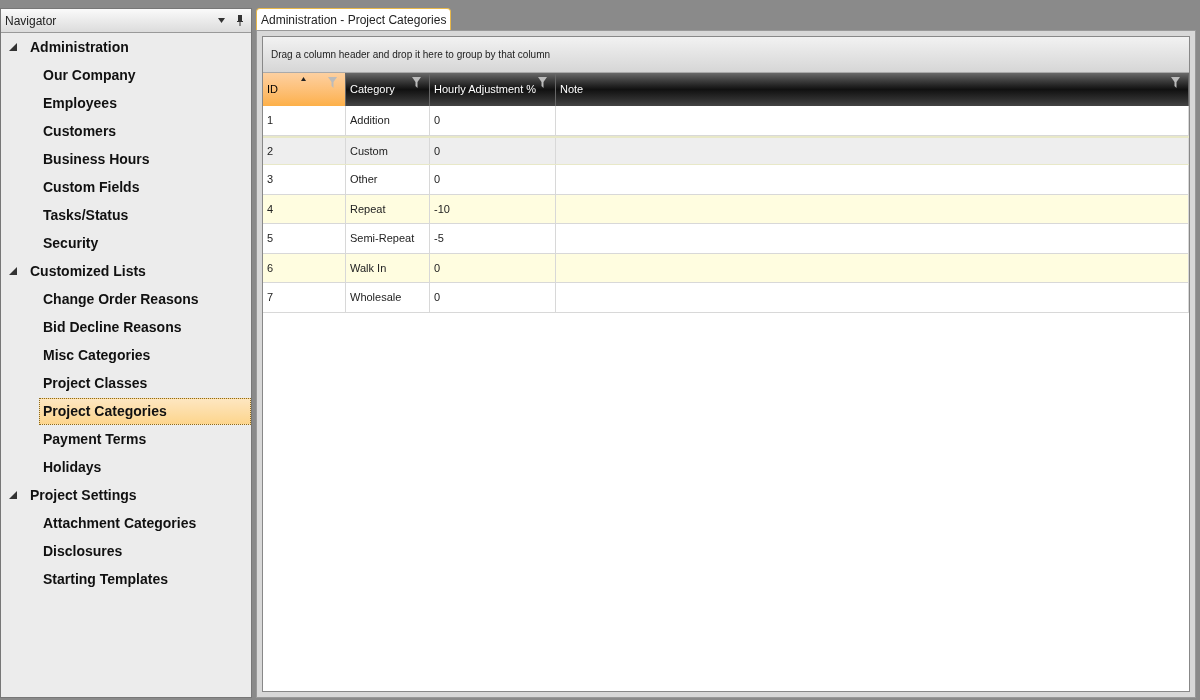 Image resolution: width=1200 pixels, height=700 pixels. I want to click on grid-row: 4 Repeat -10, so click(726, 209).